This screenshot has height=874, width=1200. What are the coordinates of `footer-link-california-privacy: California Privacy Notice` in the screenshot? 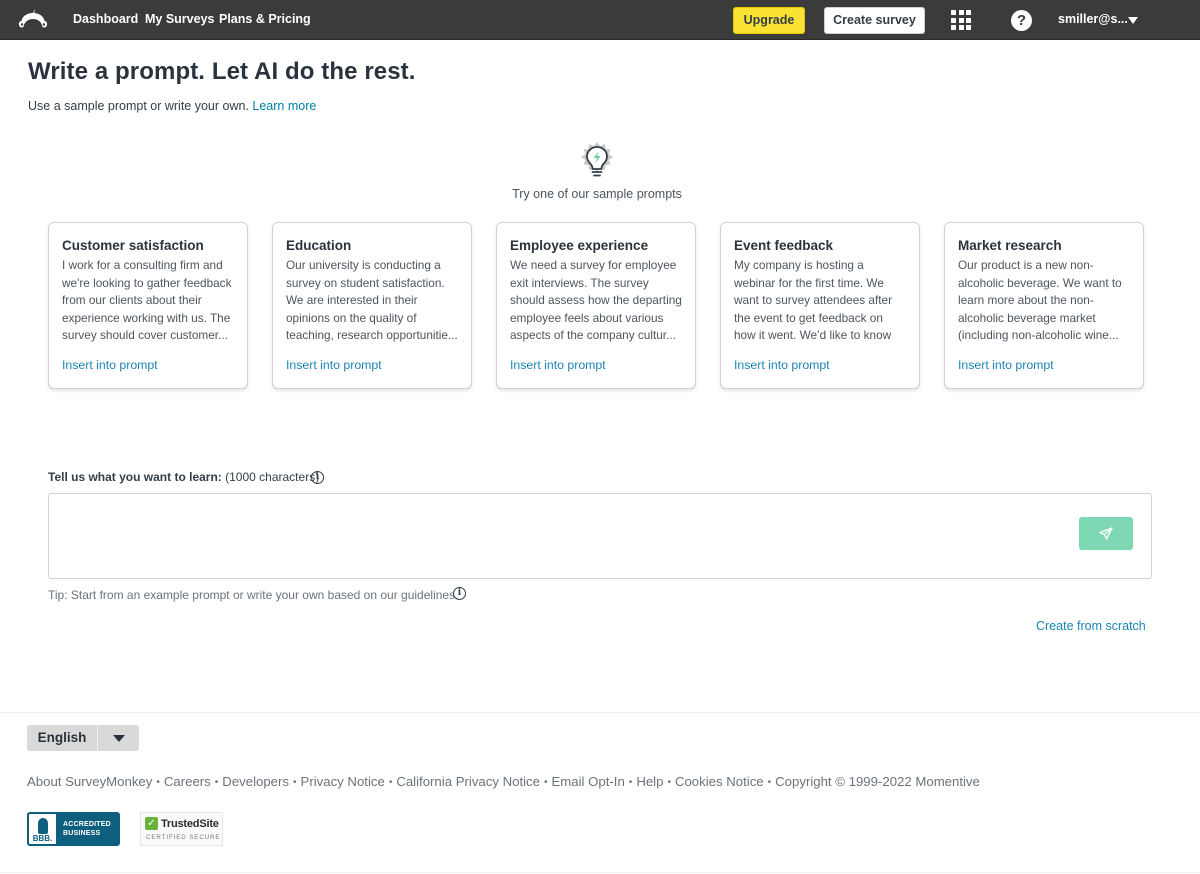 It's located at (468, 781).